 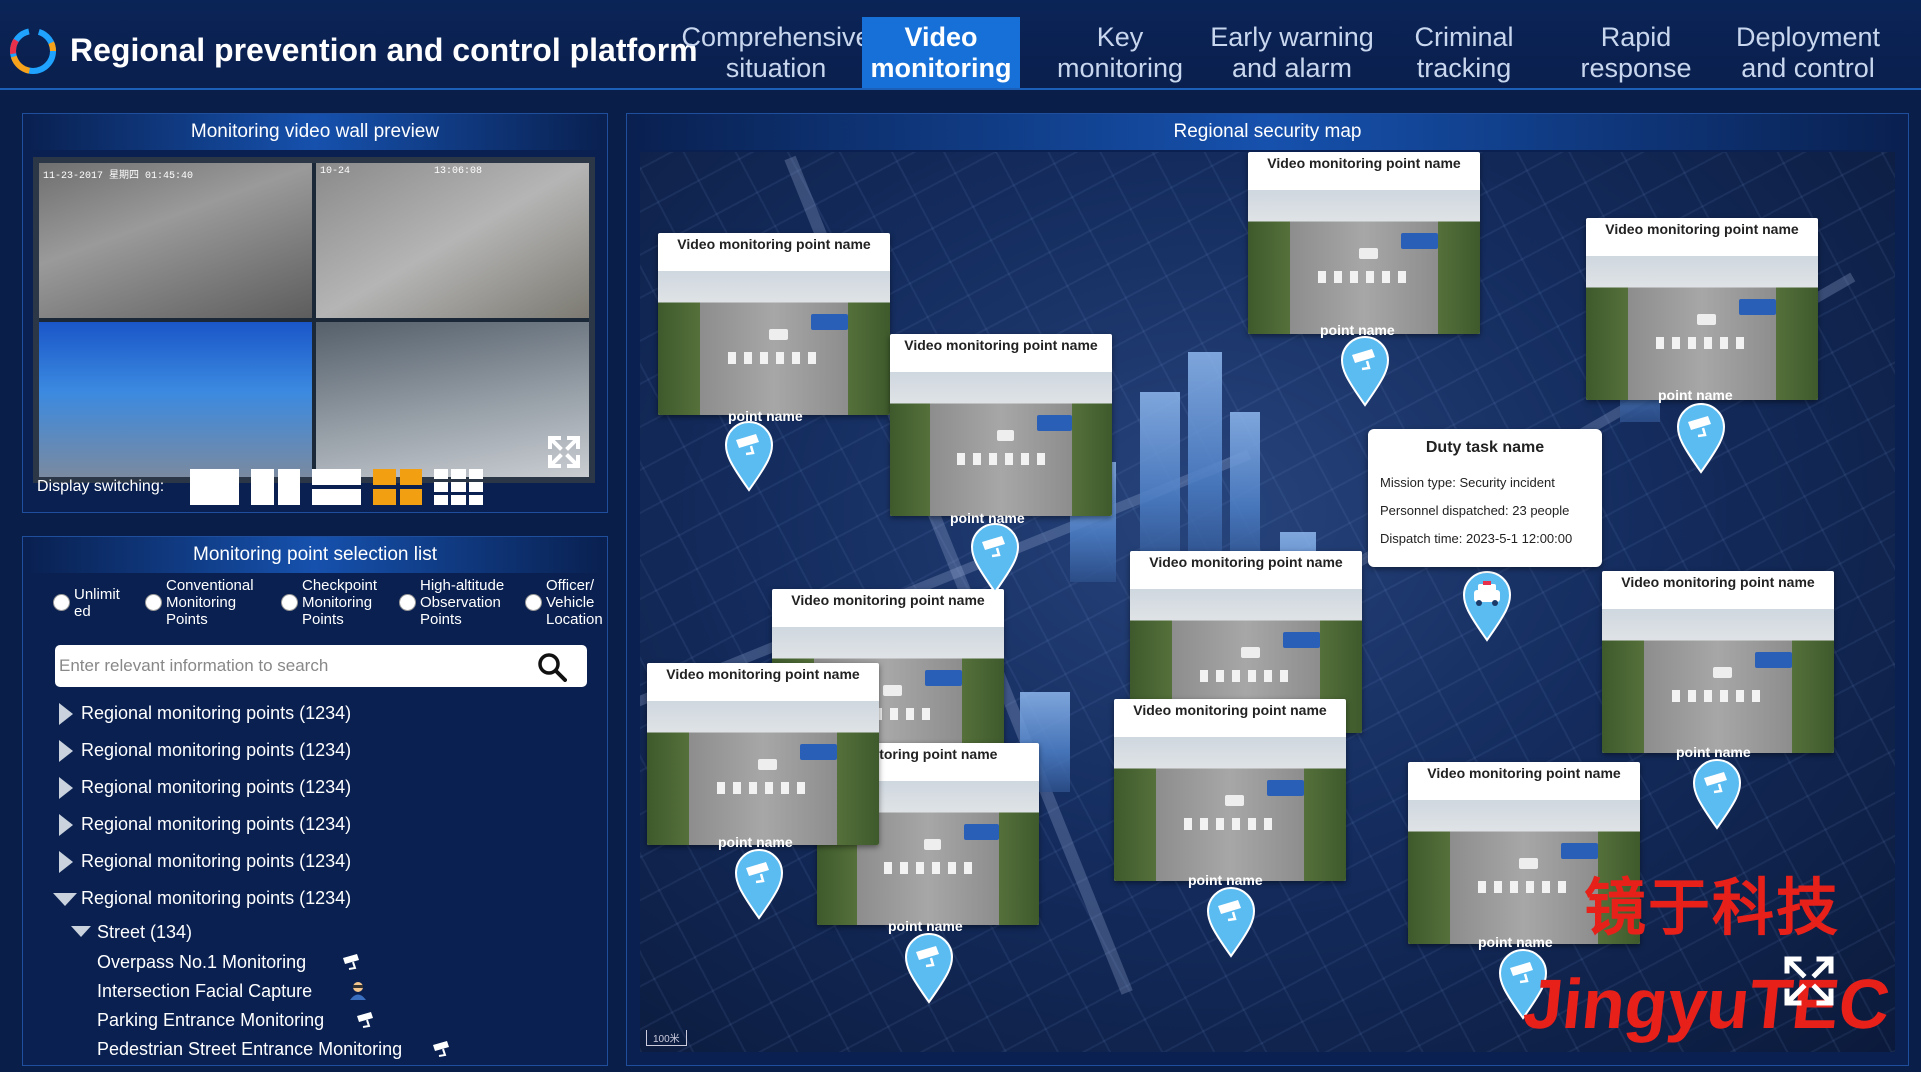 What do you see at coordinates (329, 991) in the screenshot?
I see `tree-leaf: Intersection Facial Capture` at bounding box center [329, 991].